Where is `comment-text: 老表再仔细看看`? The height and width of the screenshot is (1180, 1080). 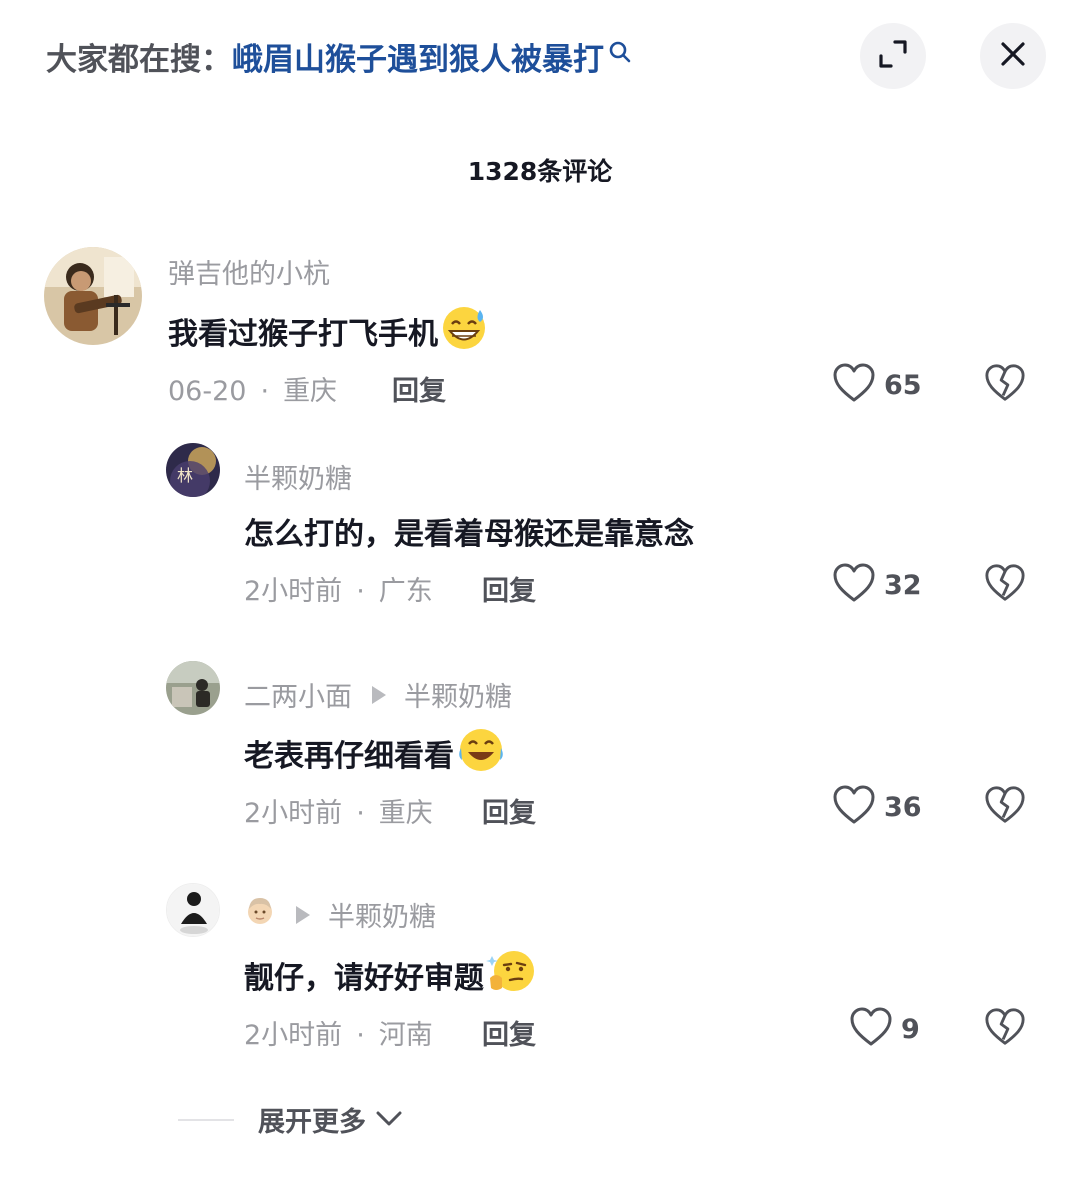 comment-text: 老表再仔细看看 is located at coordinates (375, 753).